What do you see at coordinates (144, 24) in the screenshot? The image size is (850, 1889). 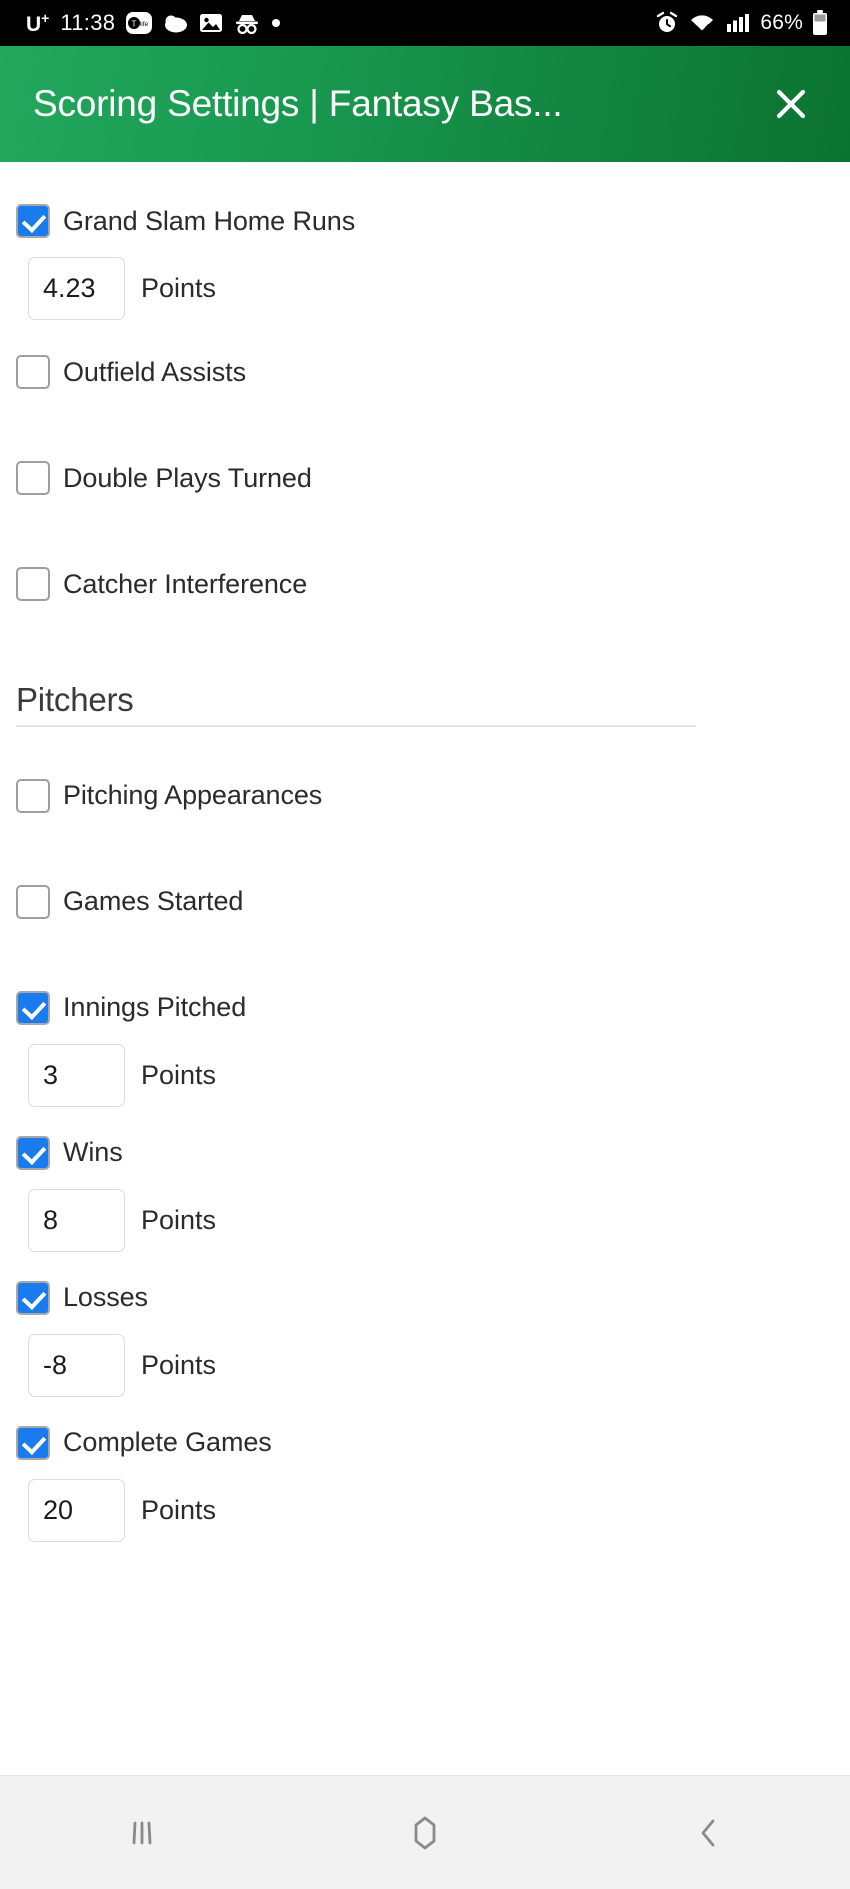 I see `svg-text: life` at bounding box center [144, 24].